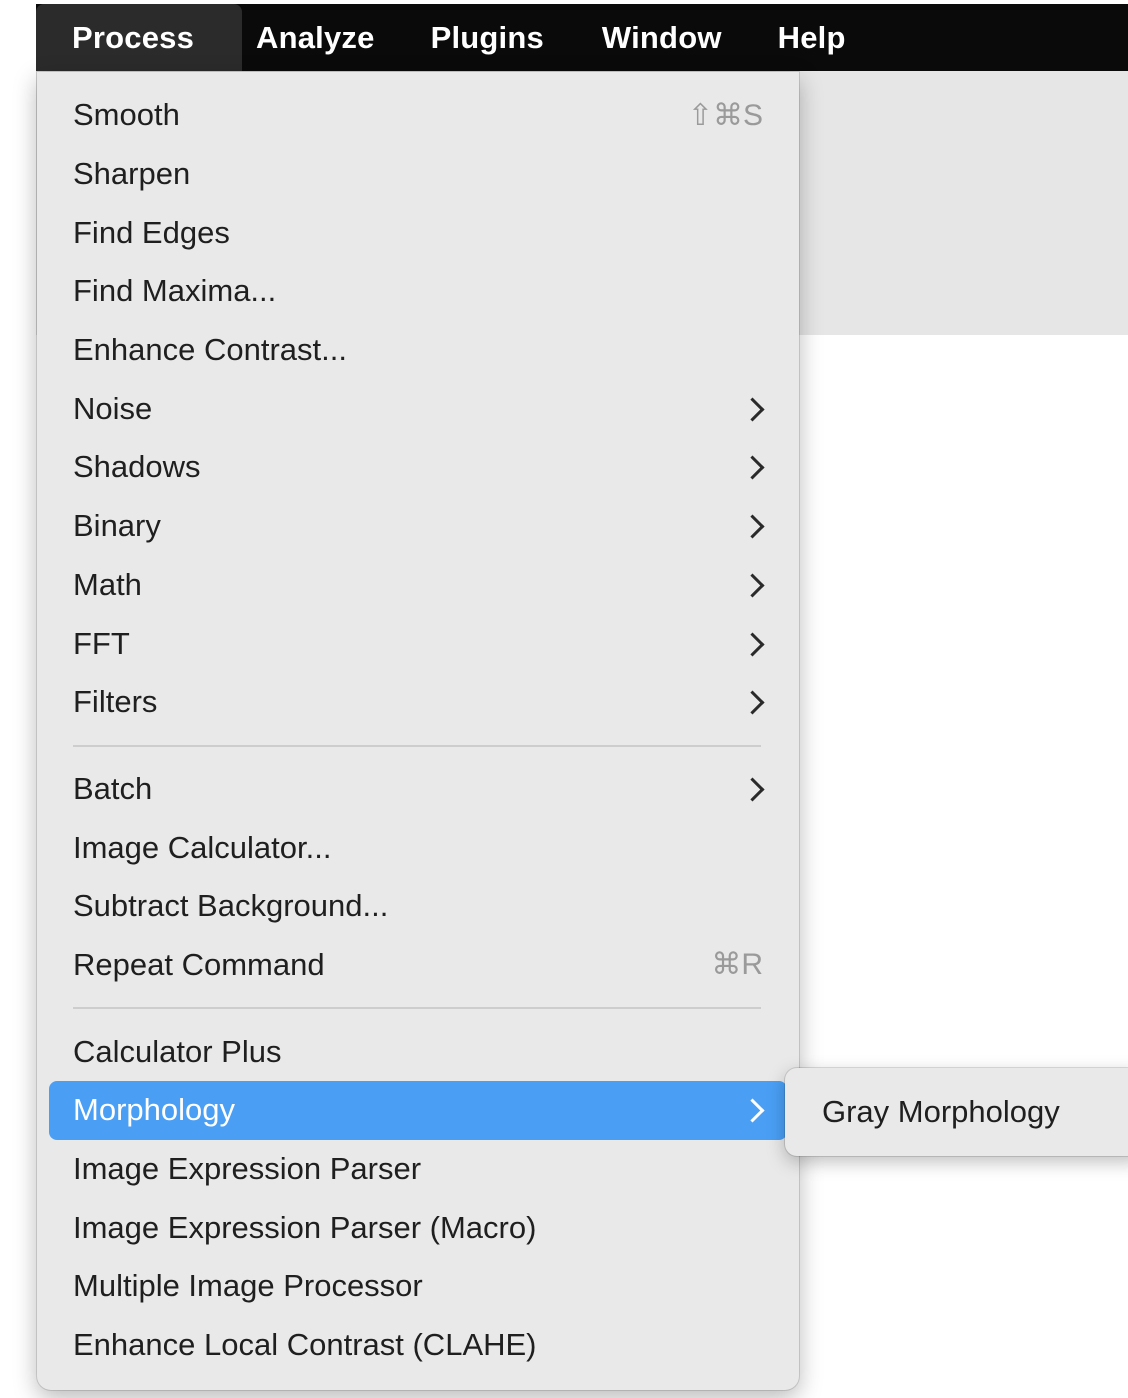 The height and width of the screenshot is (1398, 1128). What do you see at coordinates (418, 408) in the screenshot?
I see `menu-item-noise: Noise` at bounding box center [418, 408].